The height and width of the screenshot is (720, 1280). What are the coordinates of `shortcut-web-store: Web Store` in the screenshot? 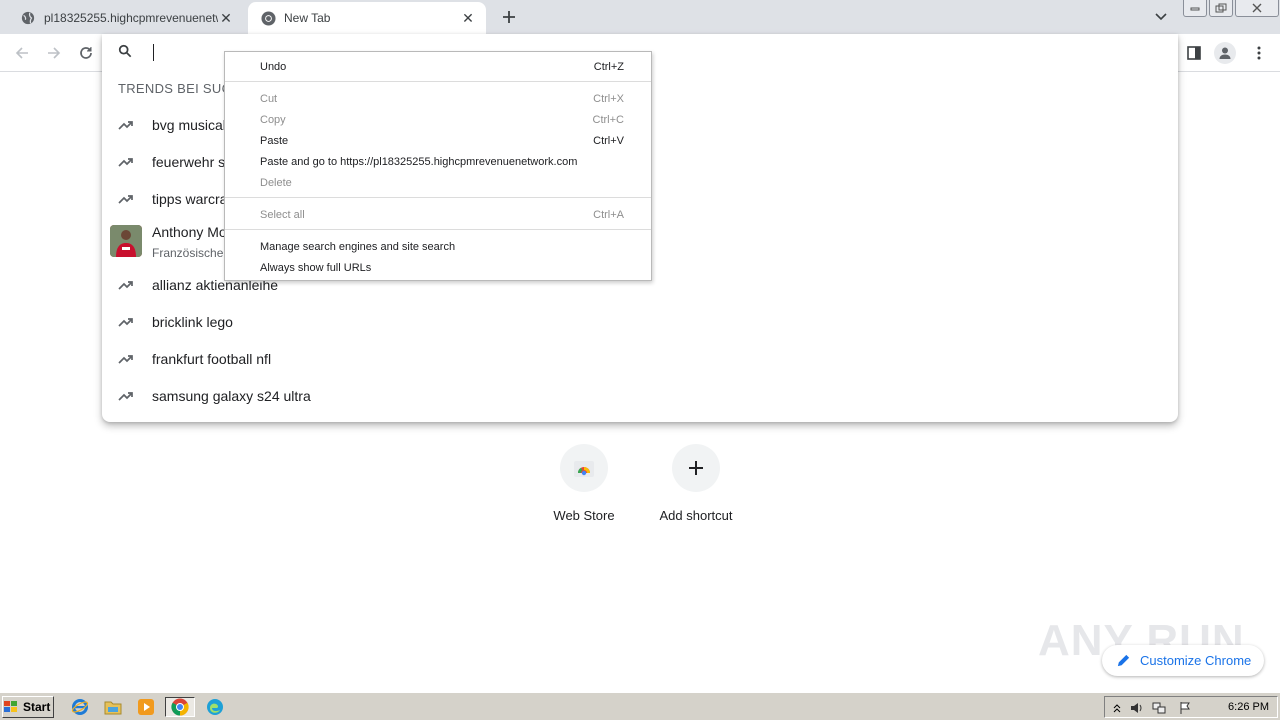 It's located at (584, 489).